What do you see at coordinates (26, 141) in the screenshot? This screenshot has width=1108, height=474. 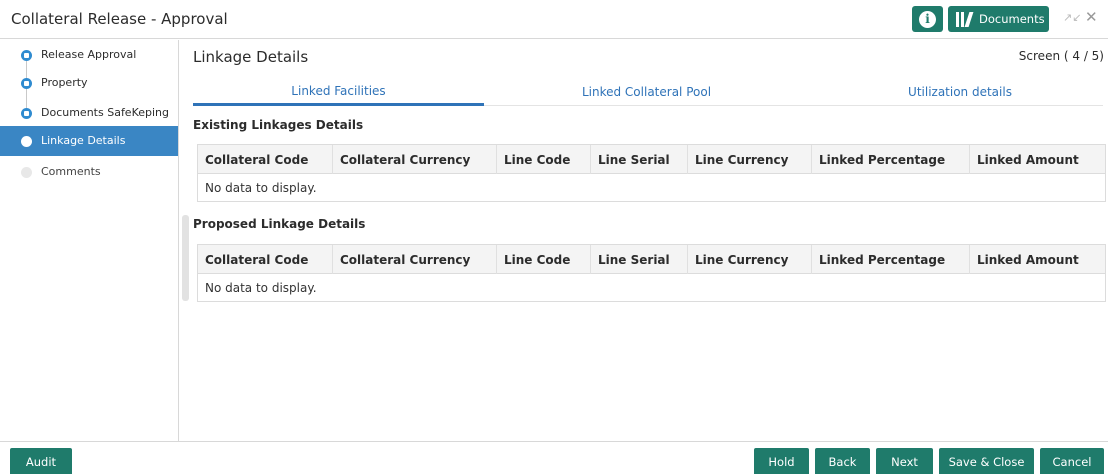 I see `step-active-icon` at bounding box center [26, 141].